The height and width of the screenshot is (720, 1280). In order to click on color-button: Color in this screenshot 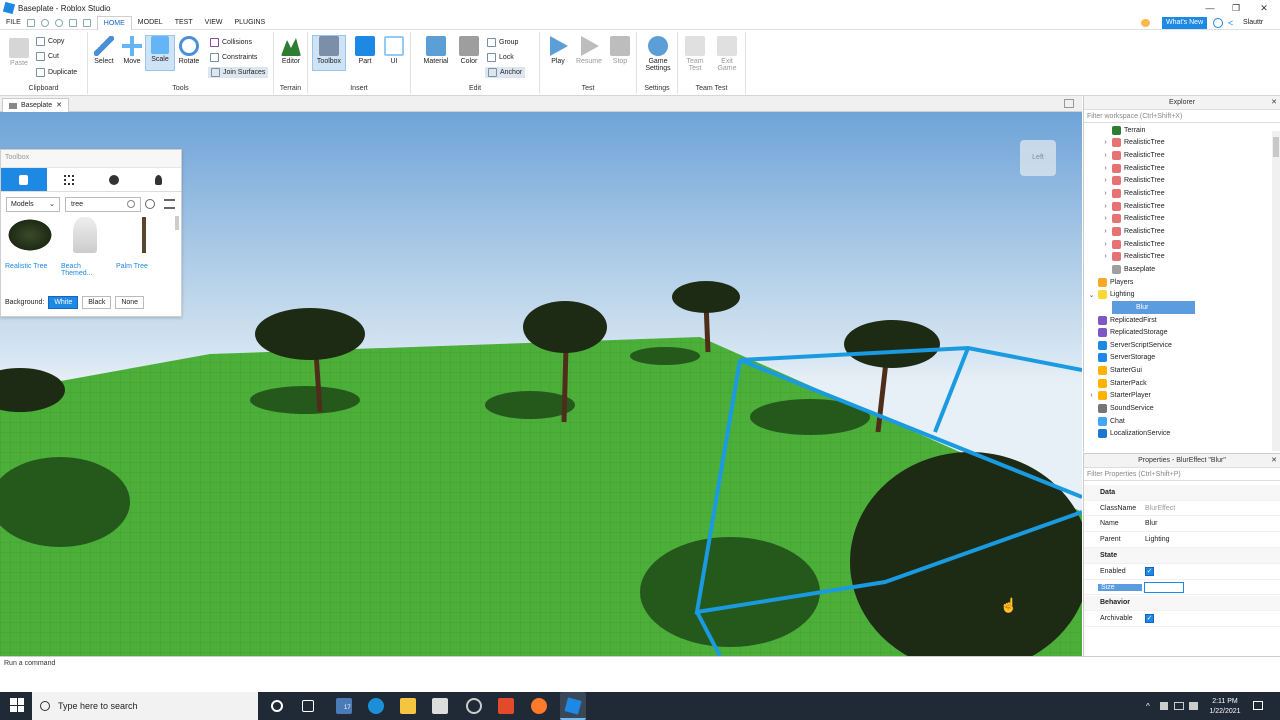, I will do `click(469, 50)`.